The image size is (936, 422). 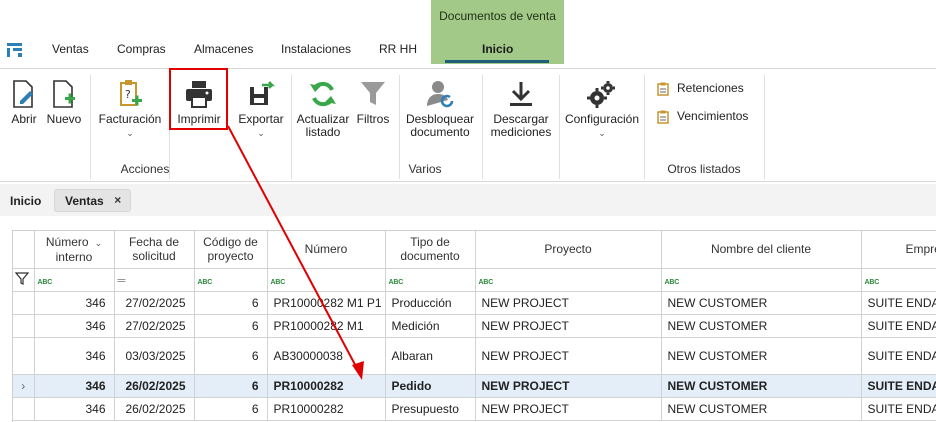 What do you see at coordinates (704, 169) in the screenshot?
I see `group-label-otros-listados: Otros listados` at bounding box center [704, 169].